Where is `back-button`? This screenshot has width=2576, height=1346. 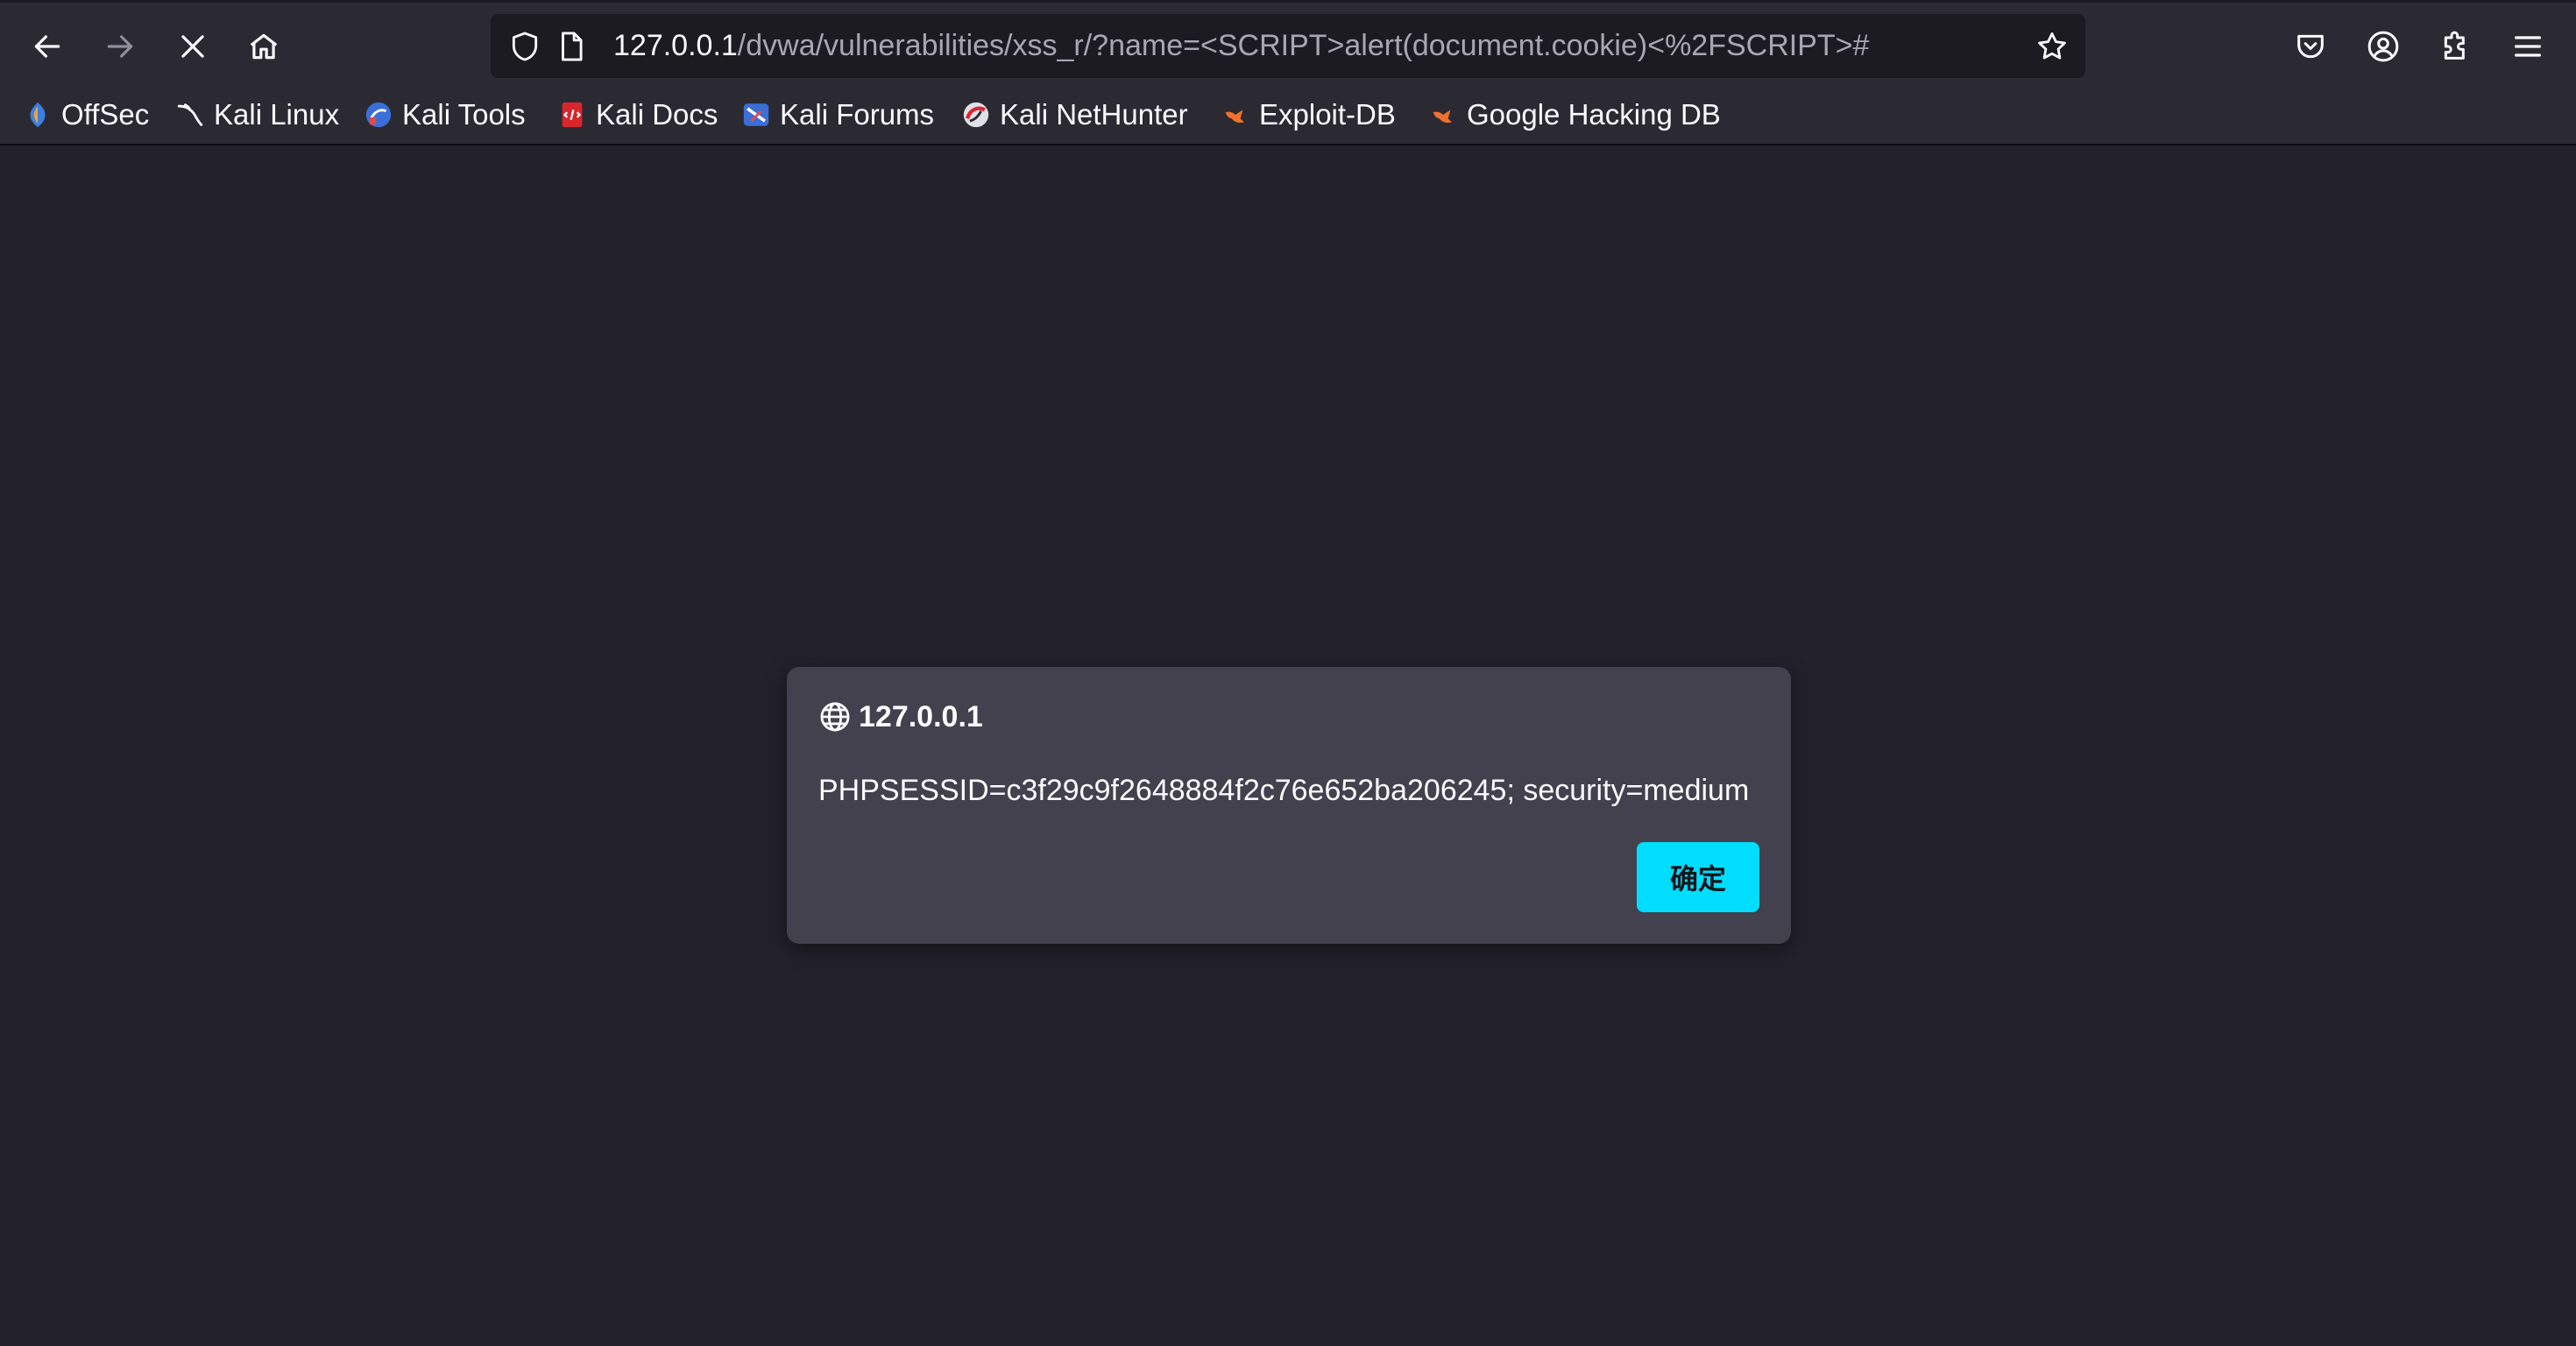 back-button is located at coordinates (47, 46).